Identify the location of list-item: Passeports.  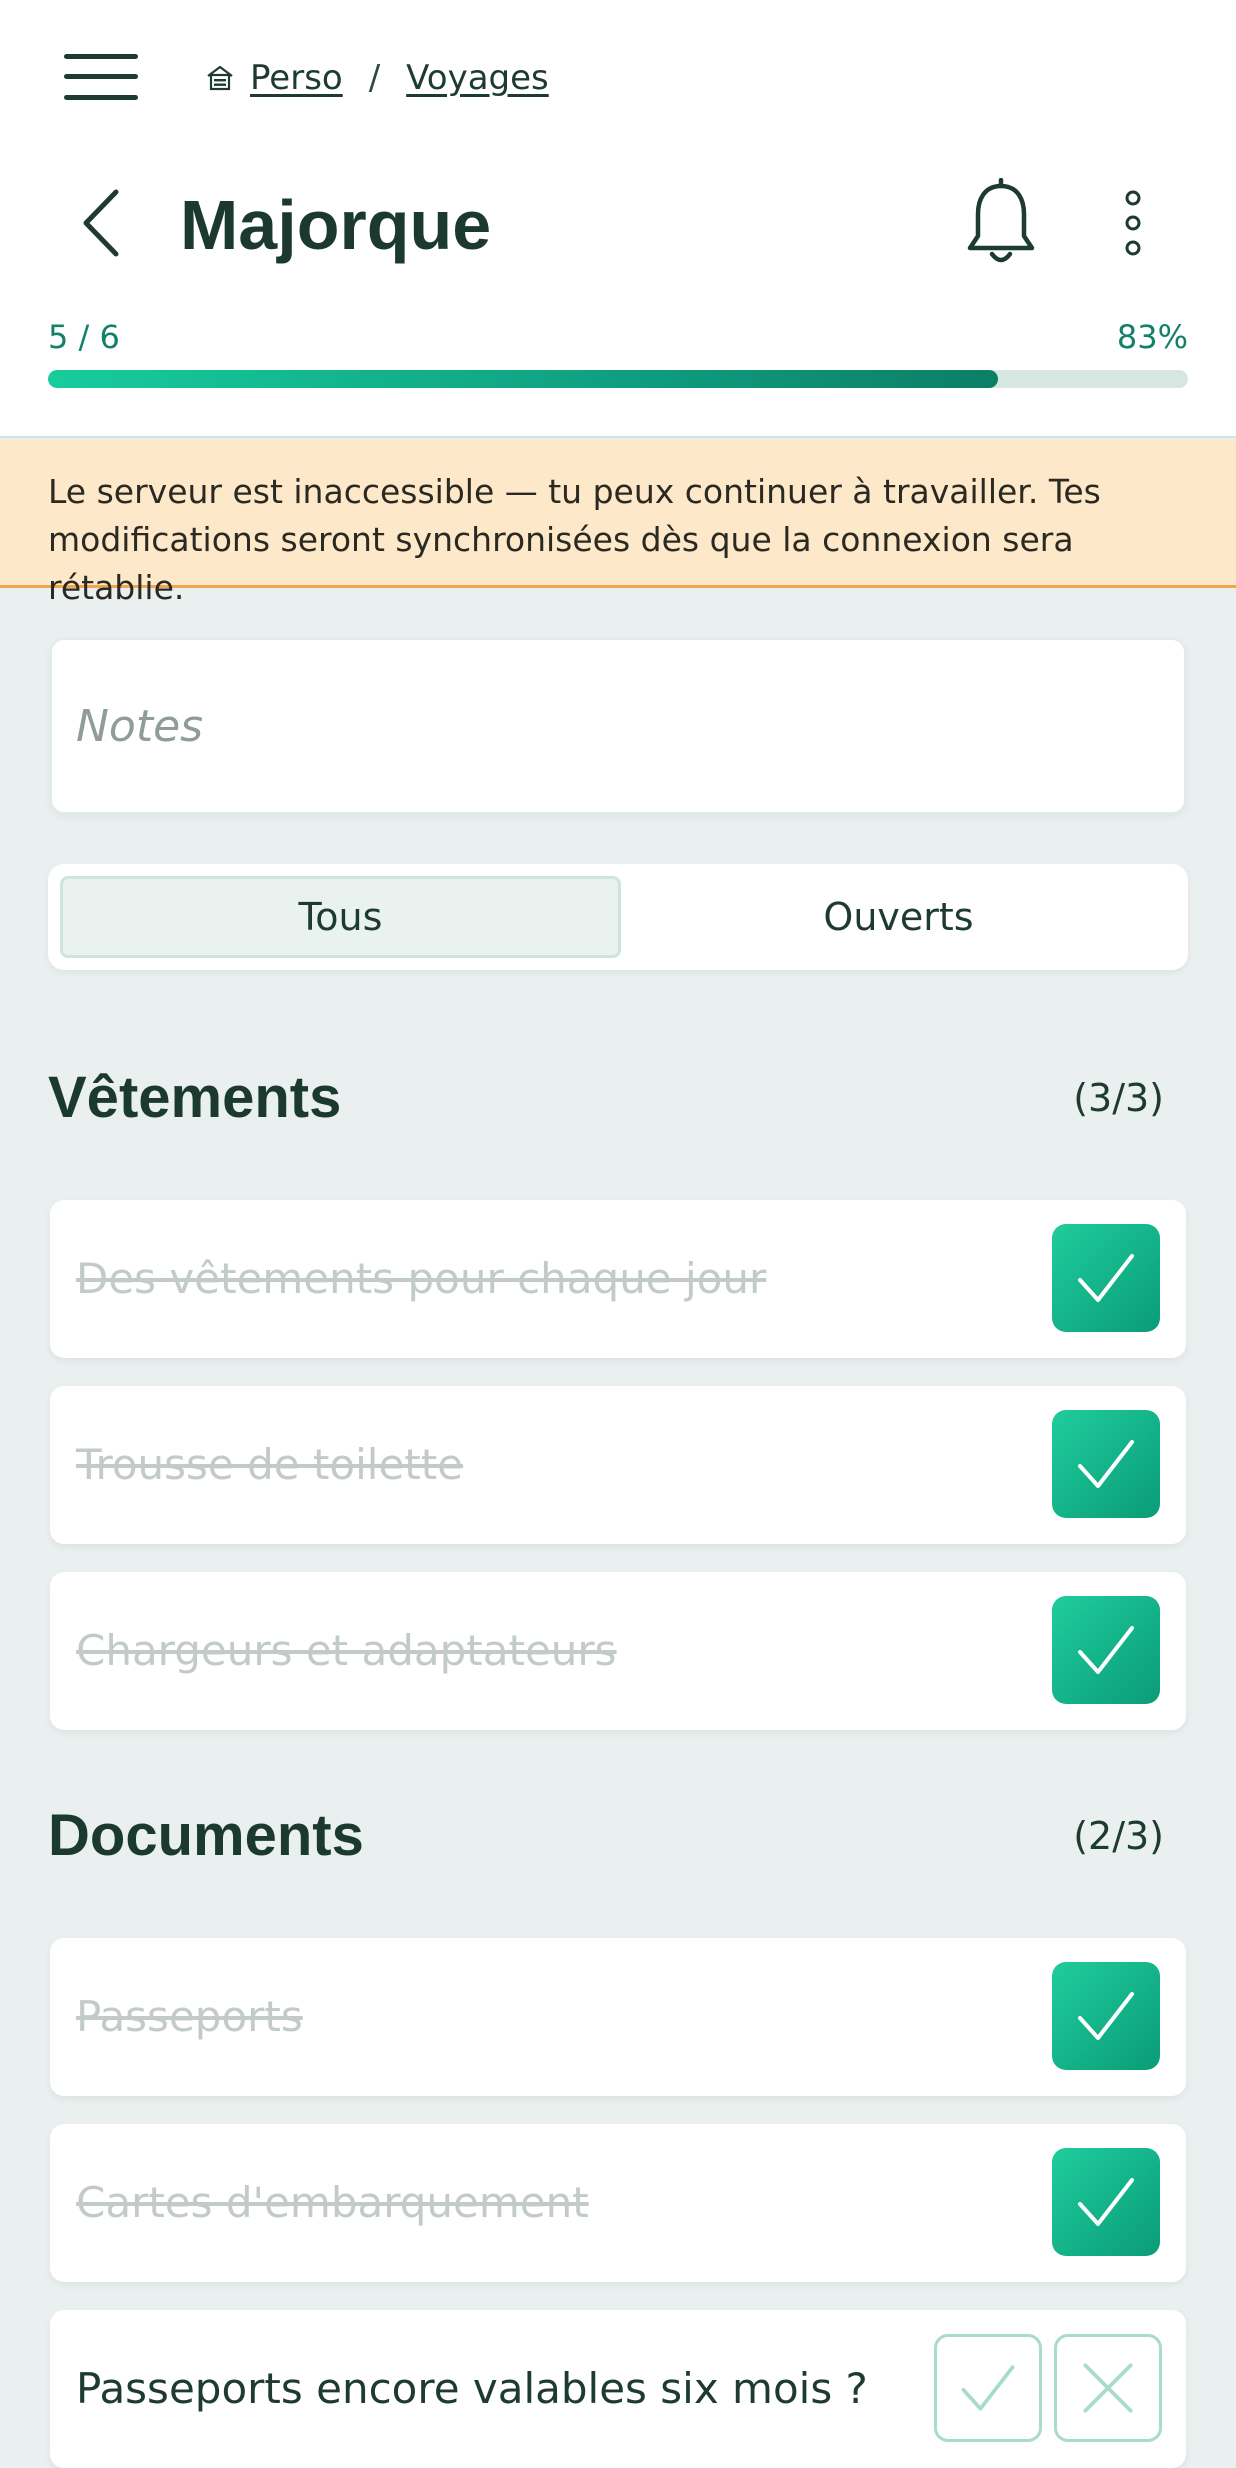
(618, 2017).